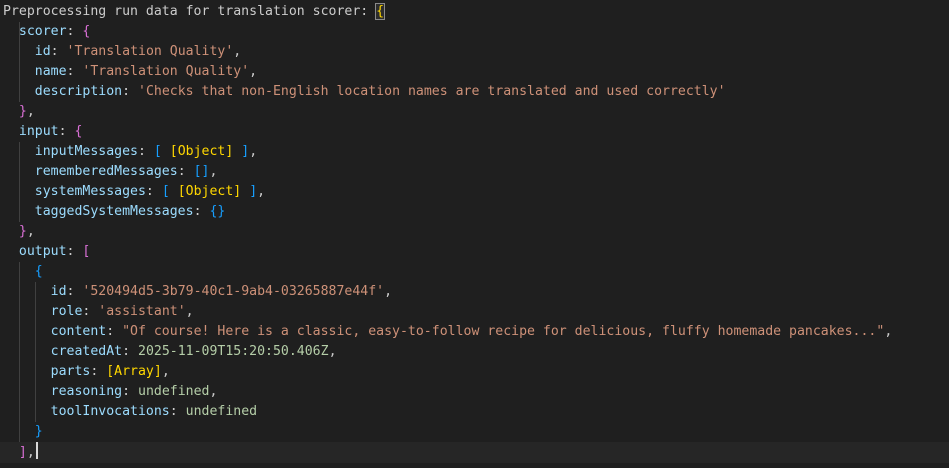  What do you see at coordinates (42, 31) in the screenshot?
I see `property-key: scorer` at bounding box center [42, 31].